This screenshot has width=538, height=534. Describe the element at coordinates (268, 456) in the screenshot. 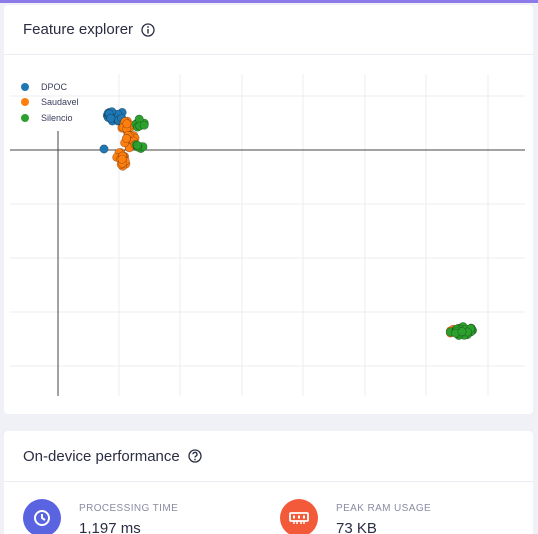

I see `performance-header: On-device performance` at that location.